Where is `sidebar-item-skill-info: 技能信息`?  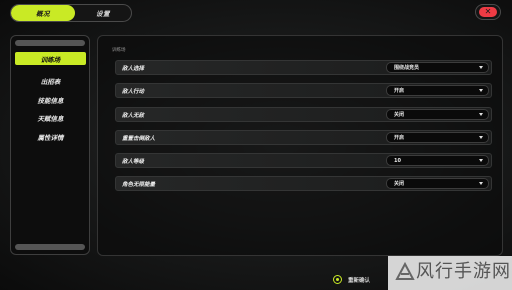
sidebar-item-skill-info: 技能信息 is located at coordinates (50, 99).